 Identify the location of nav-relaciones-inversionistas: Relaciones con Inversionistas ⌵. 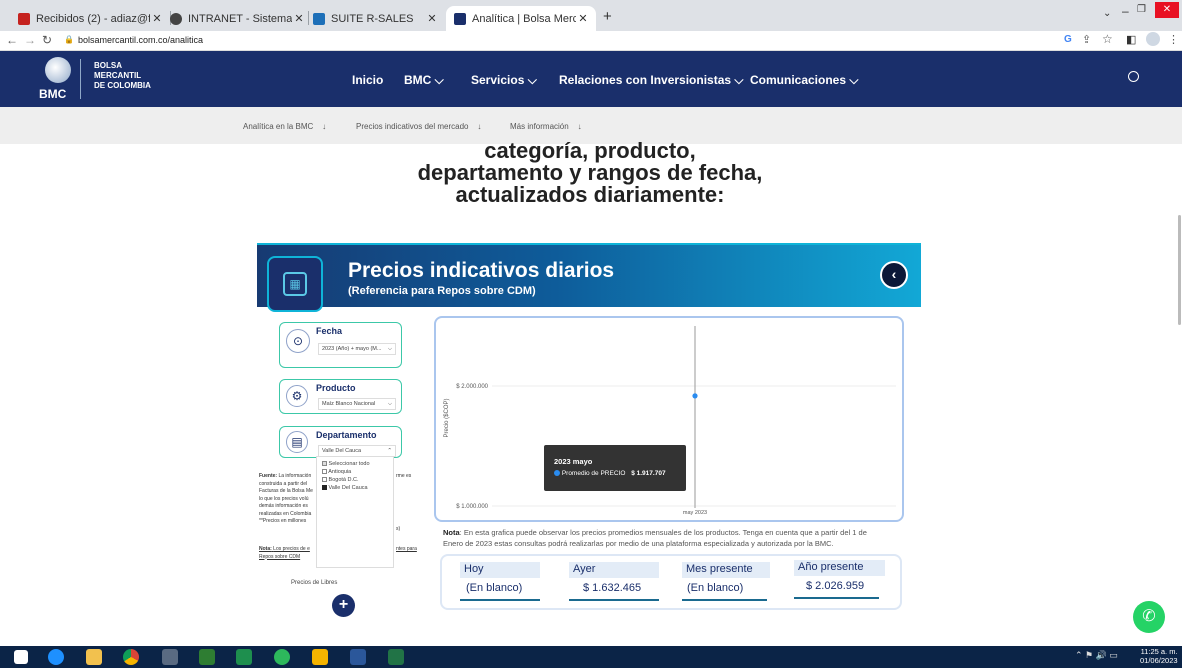
(651, 80).